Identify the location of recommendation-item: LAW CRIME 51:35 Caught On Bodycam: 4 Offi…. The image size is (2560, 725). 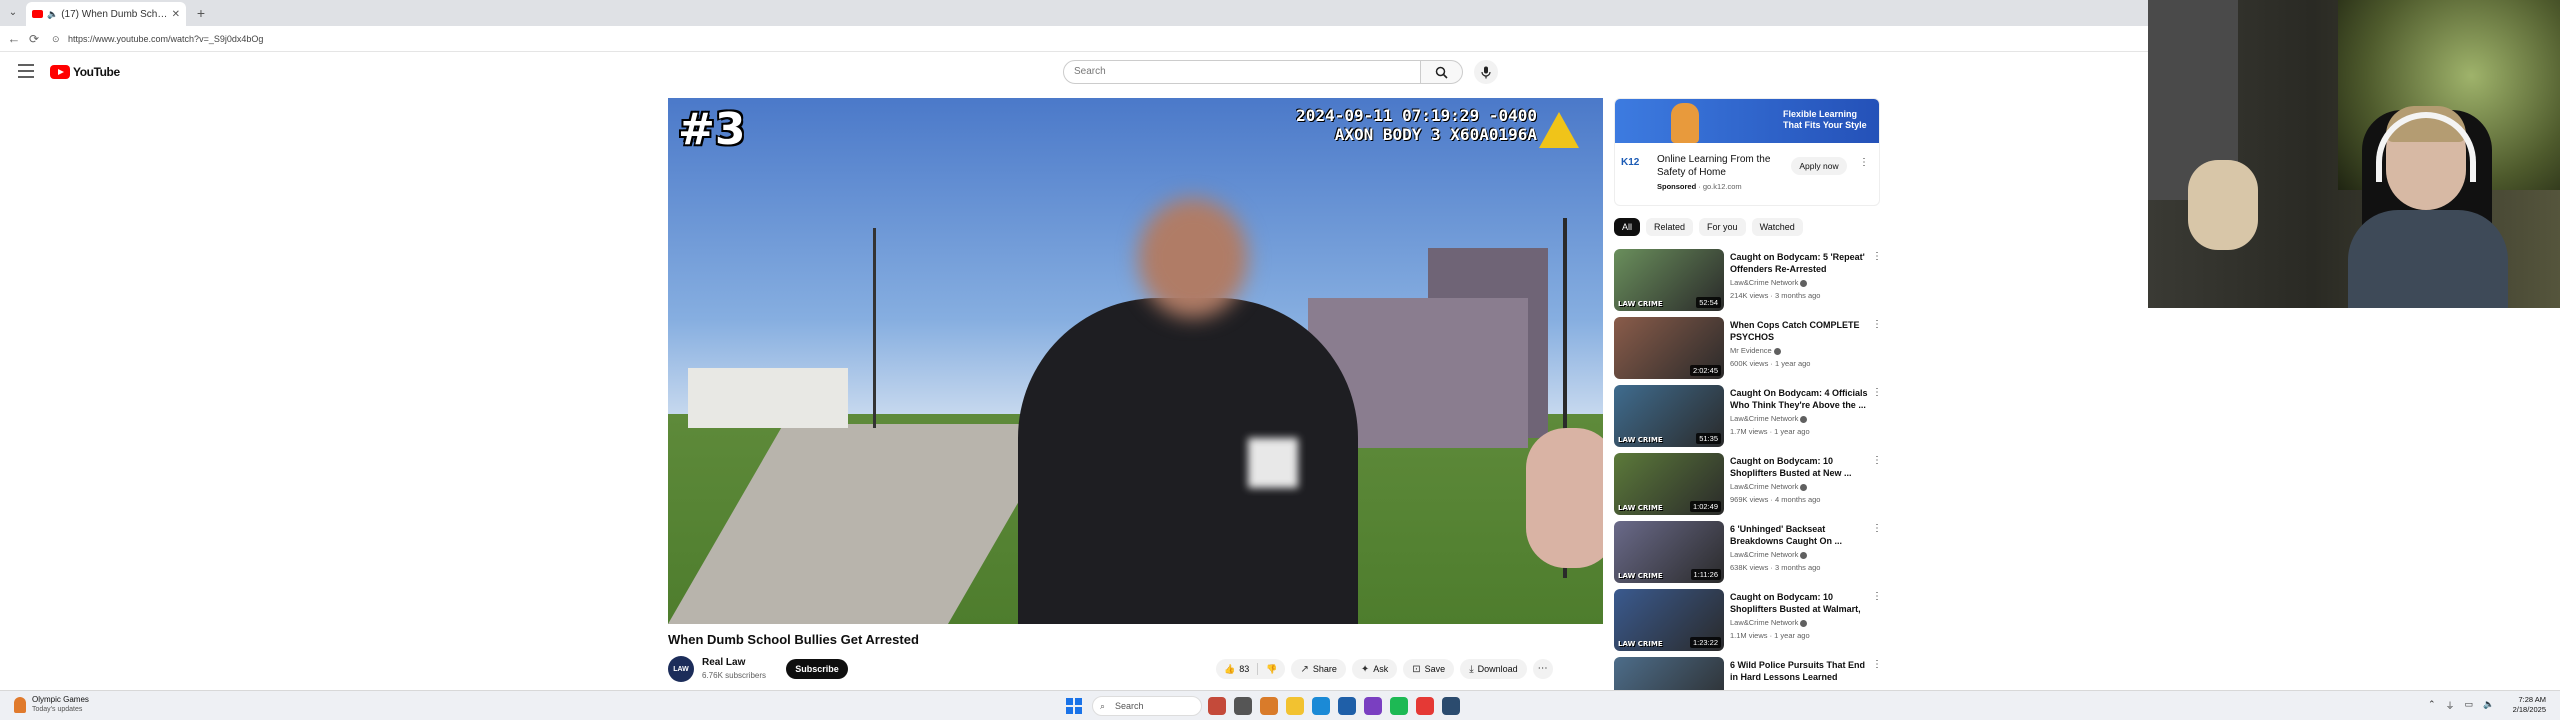
(1752, 419).